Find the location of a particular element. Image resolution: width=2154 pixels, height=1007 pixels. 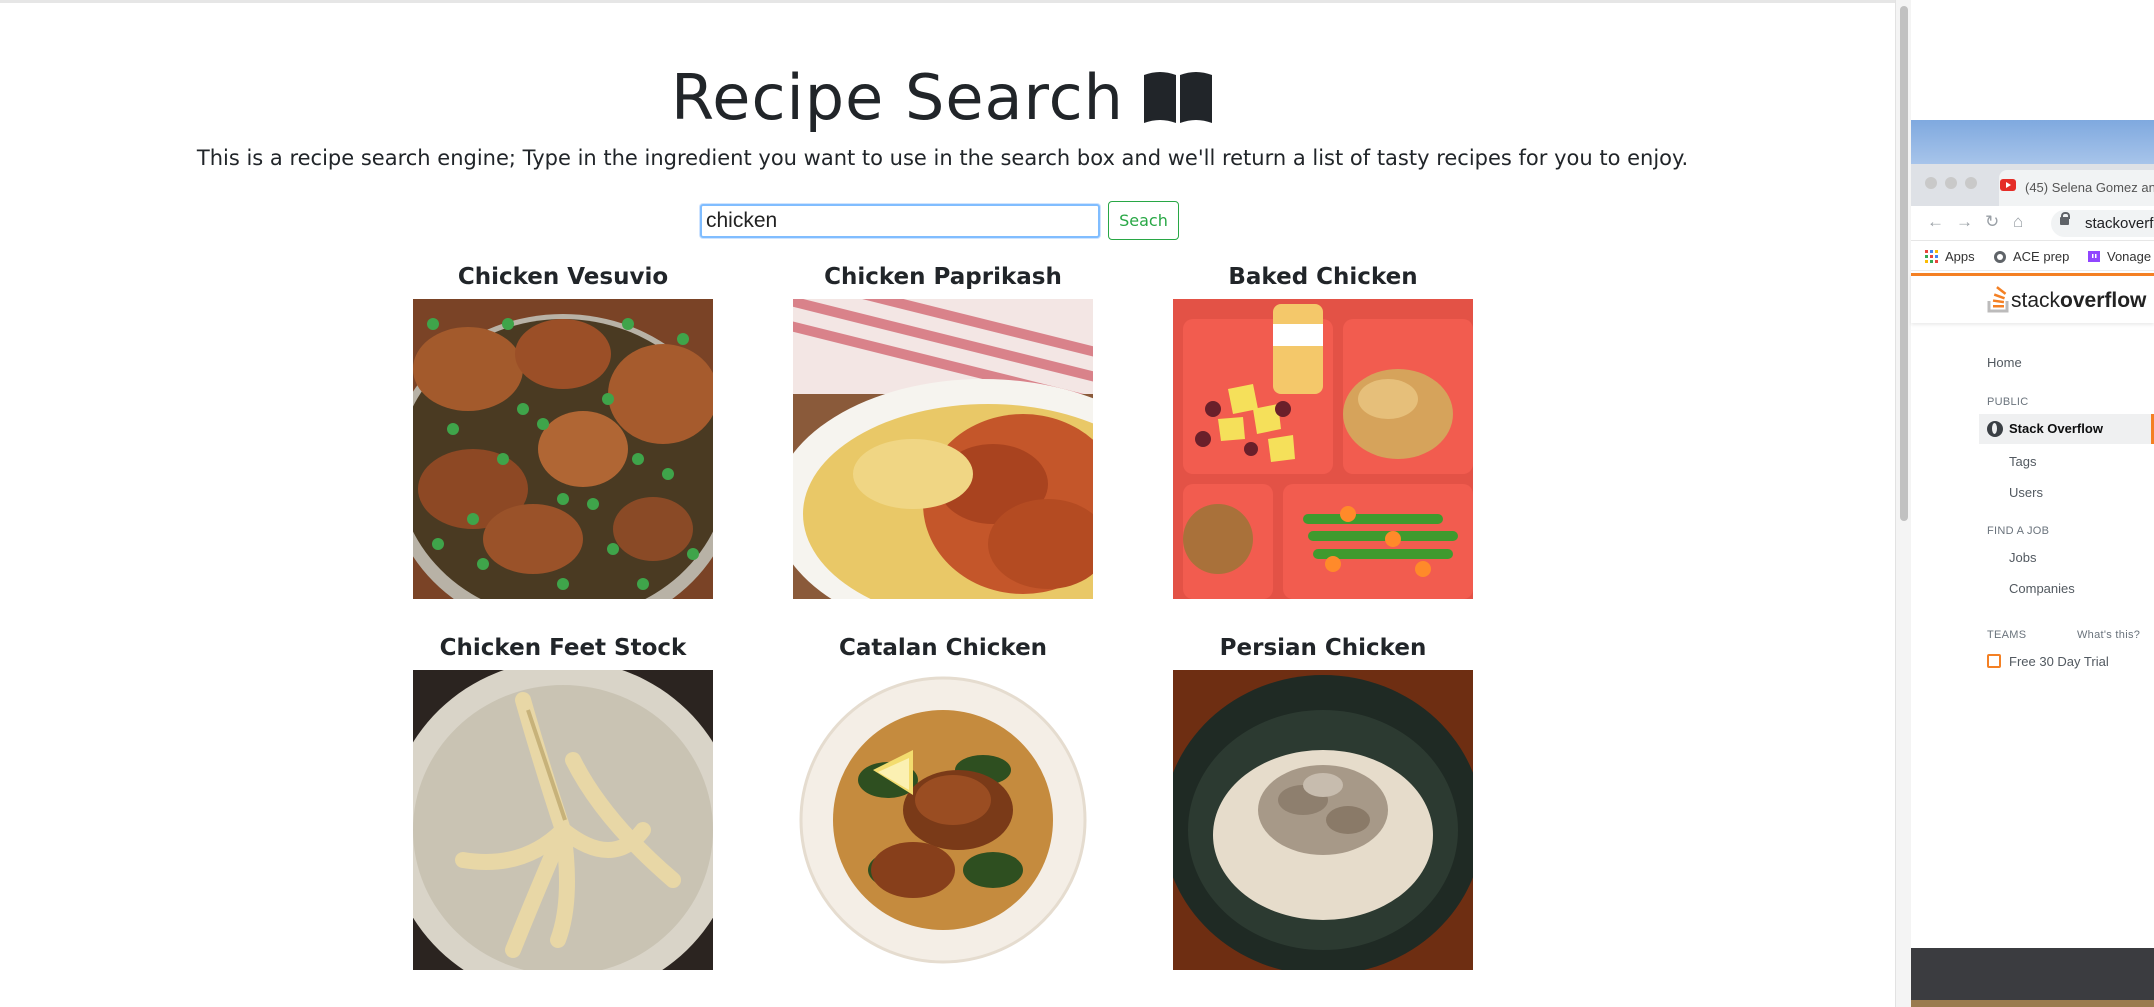

bookmark-apps: Apps is located at coordinates (1960, 256).